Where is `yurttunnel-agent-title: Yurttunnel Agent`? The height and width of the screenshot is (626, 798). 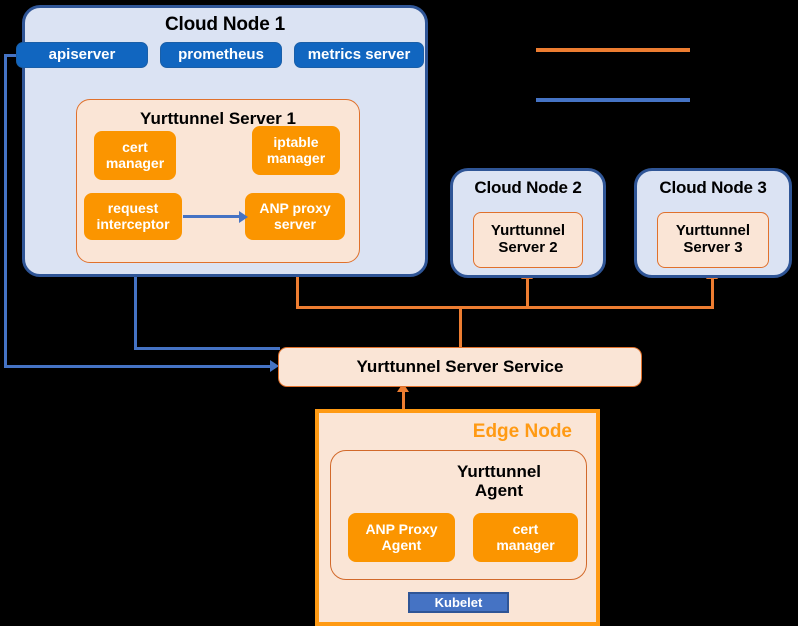
yurttunnel-agent-title: Yurttunnel Agent is located at coordinates (499, 481).